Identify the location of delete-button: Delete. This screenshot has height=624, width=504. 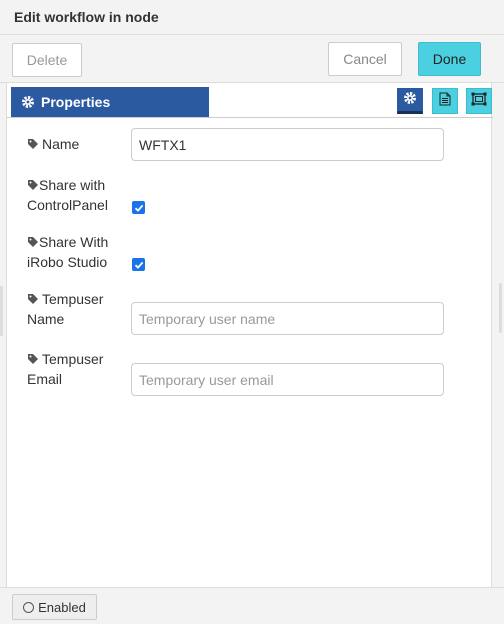
(47, 60).